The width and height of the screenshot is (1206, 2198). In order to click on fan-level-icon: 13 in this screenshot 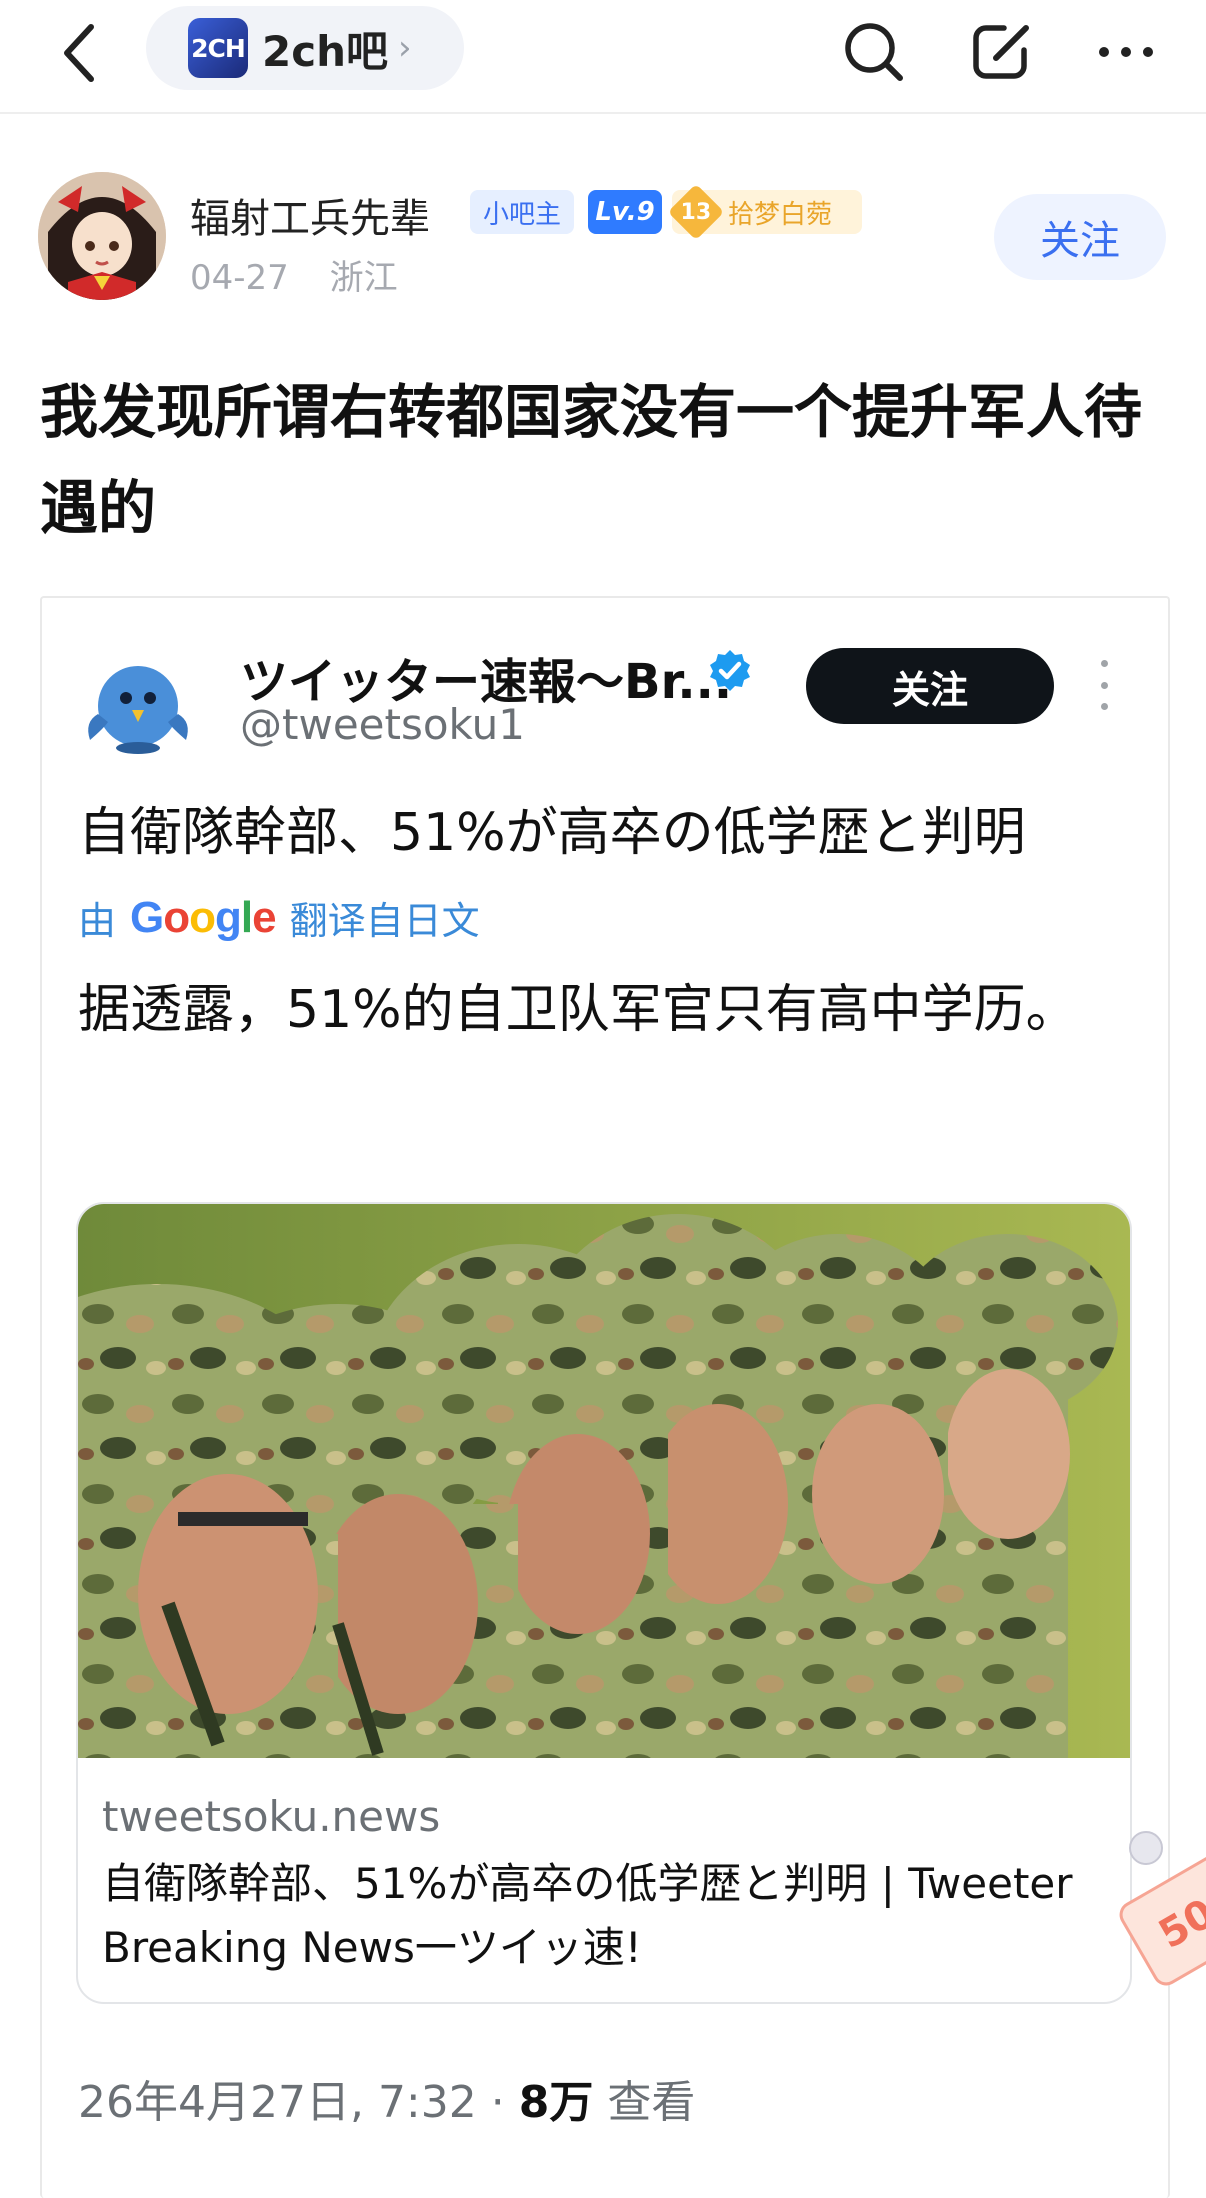, I will do `click(696, 212)`.